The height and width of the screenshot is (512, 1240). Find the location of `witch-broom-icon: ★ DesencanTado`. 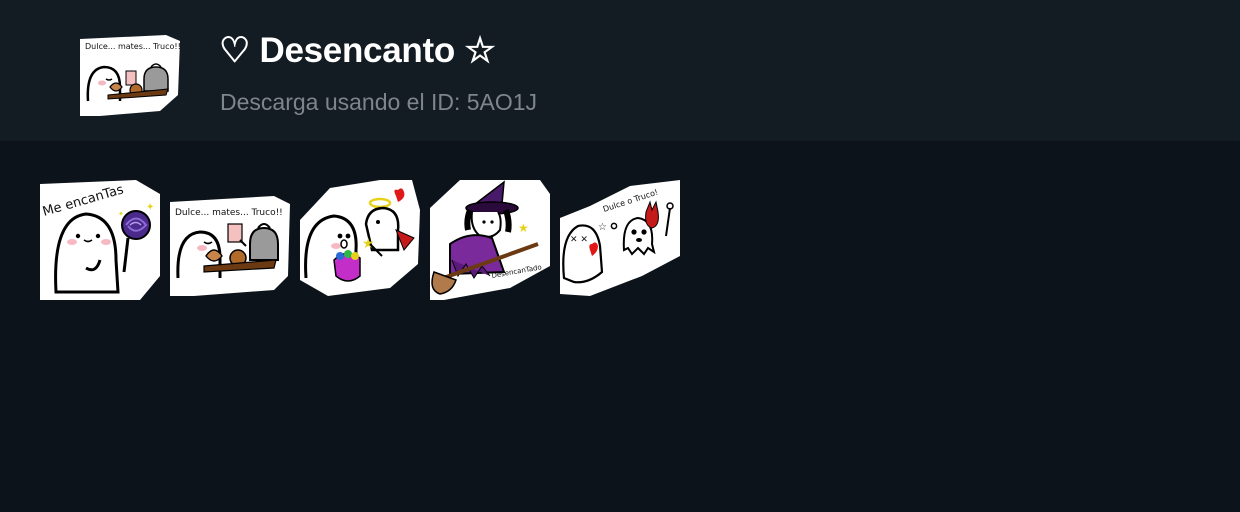

witch-broom-icon: ★ DesencanTado is located at coordinates (490, 240).